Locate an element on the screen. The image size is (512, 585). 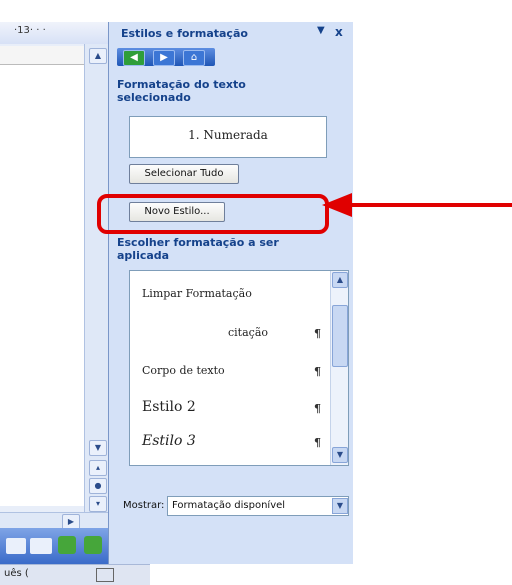
normal-view-icon is located at coordinates (16, 546).